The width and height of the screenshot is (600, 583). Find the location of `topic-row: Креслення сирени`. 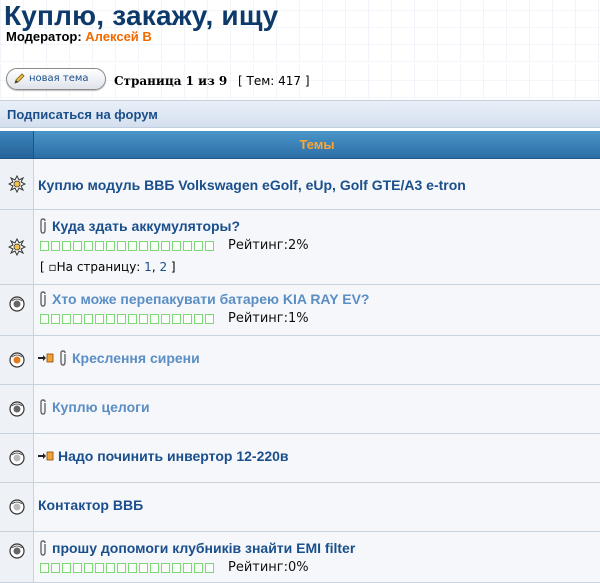

topic-row: Креслення сирени is located at coordinates (300, 360).